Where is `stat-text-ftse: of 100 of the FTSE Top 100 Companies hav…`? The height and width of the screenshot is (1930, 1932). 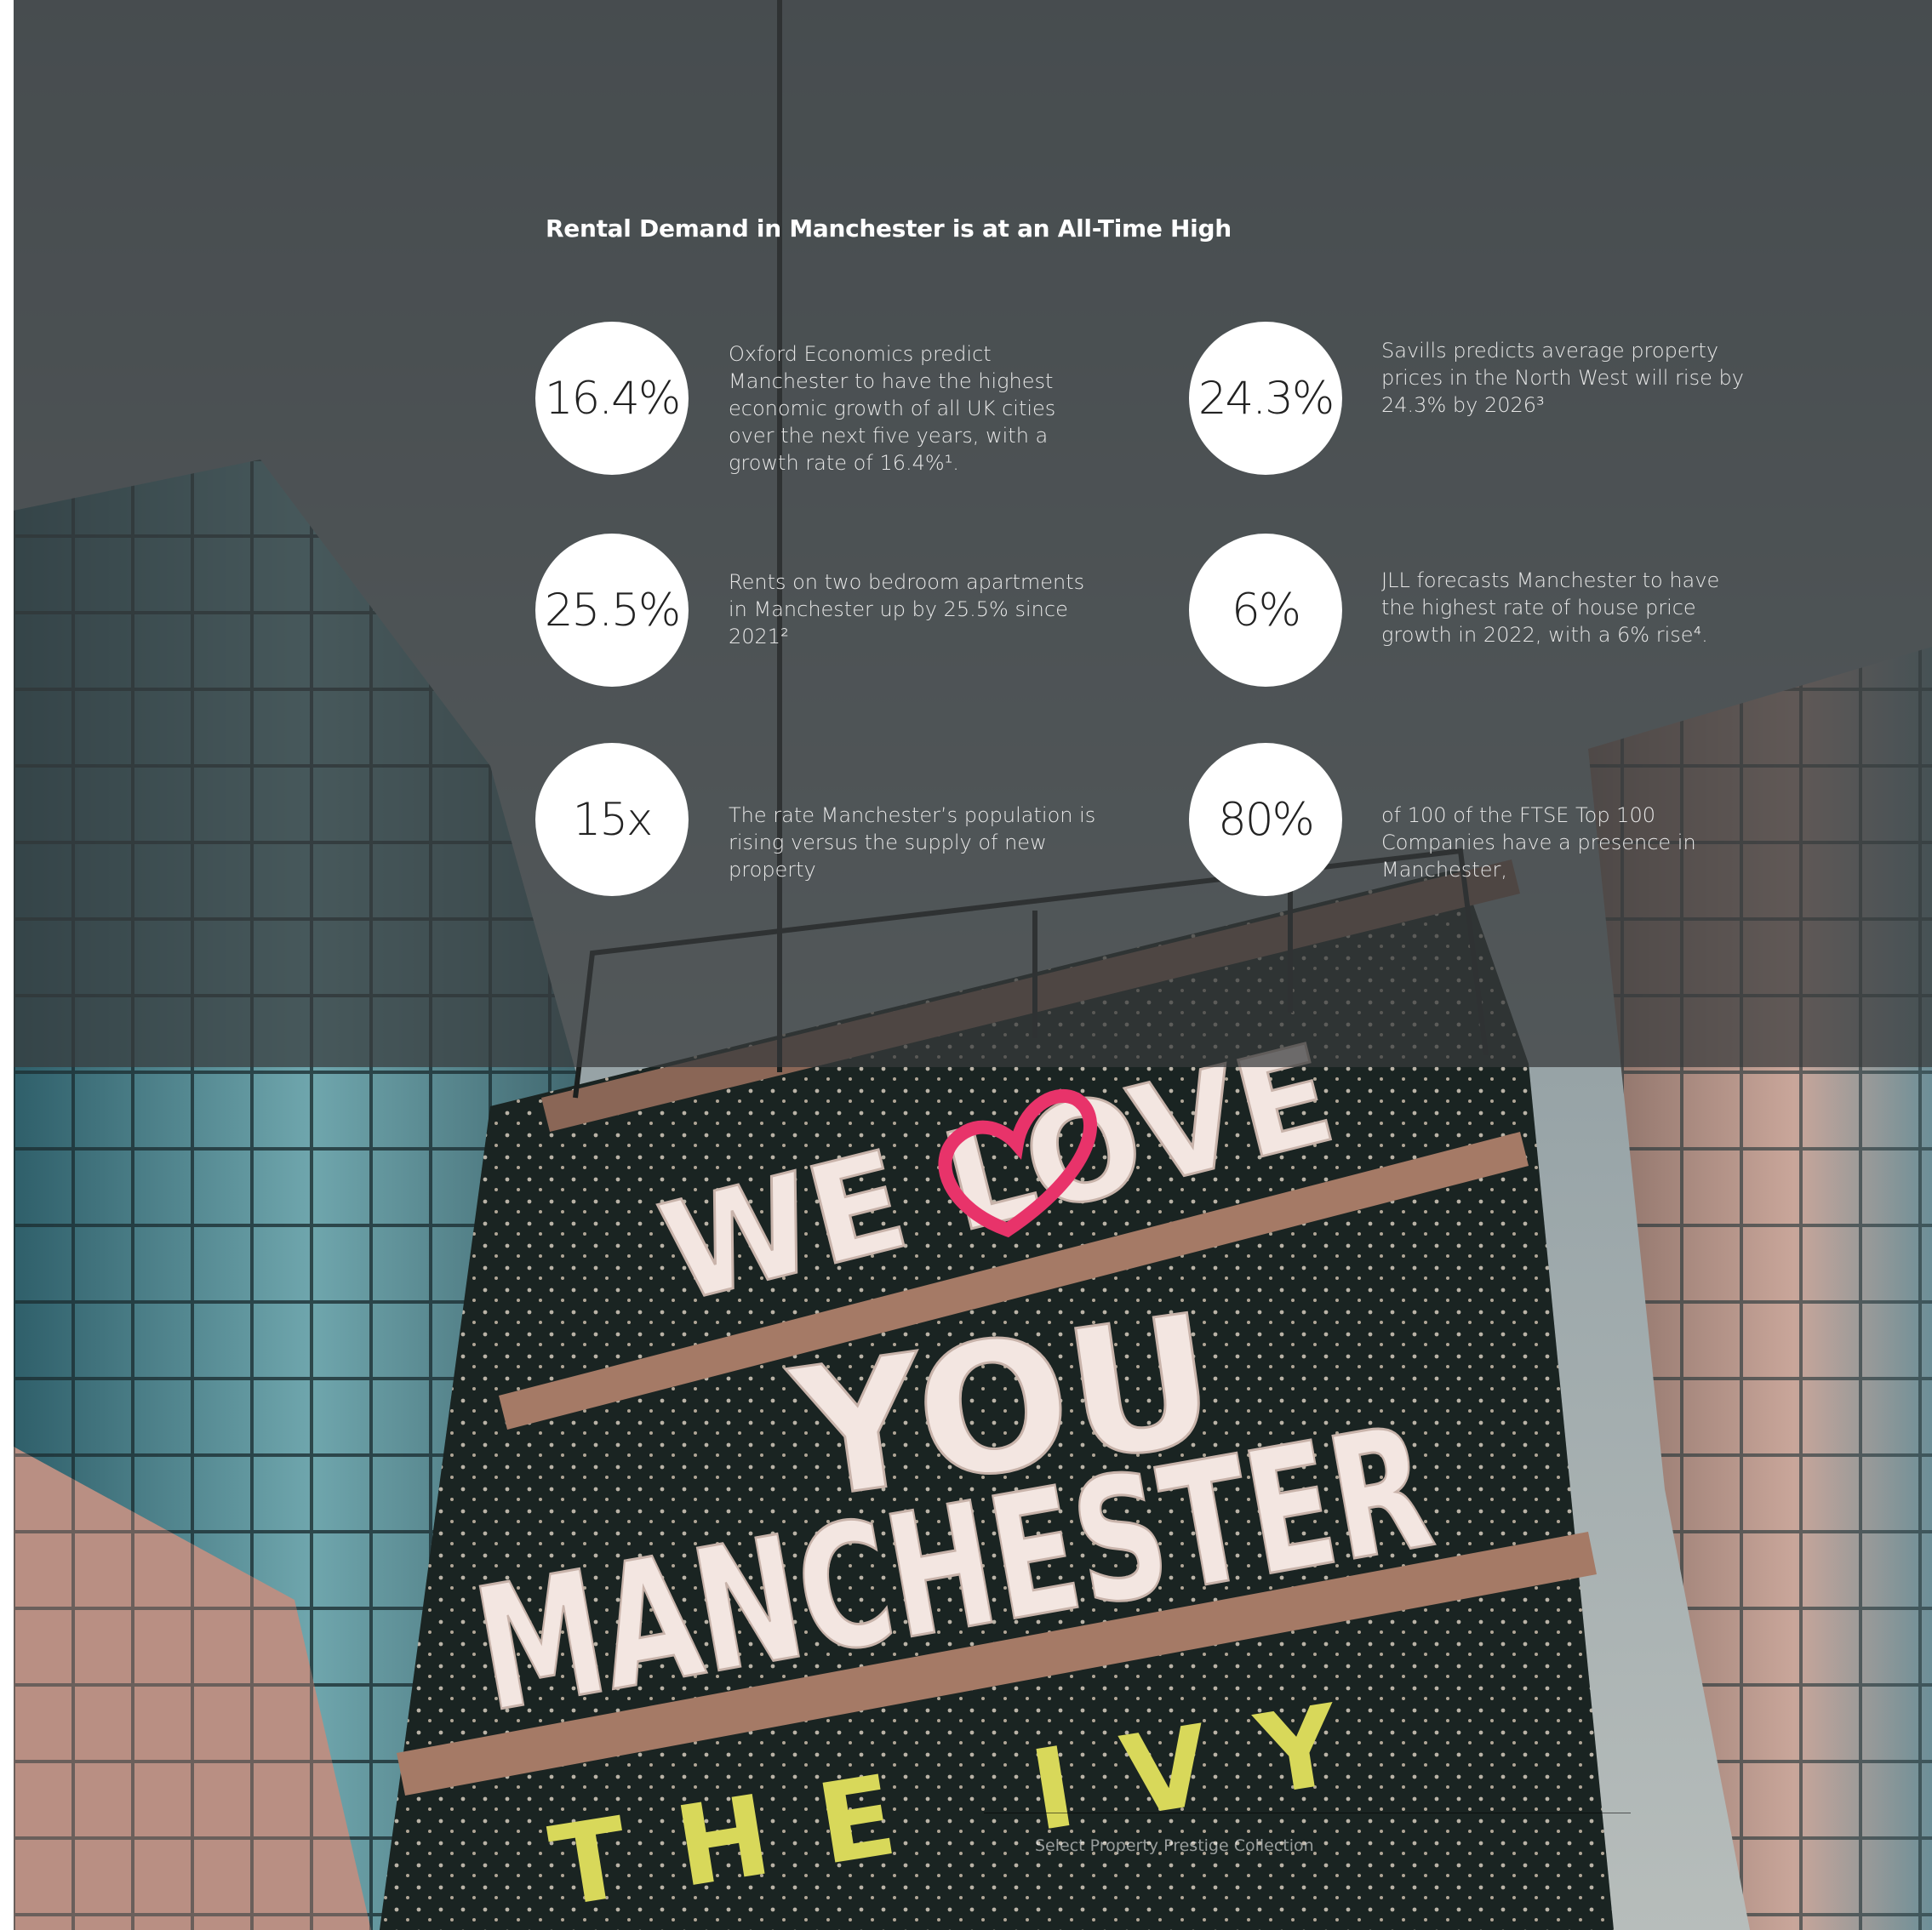 stat-text-ftse: of 100 of the FTSE Top 100 Companies hav… is located at coordinates (1539, 842).